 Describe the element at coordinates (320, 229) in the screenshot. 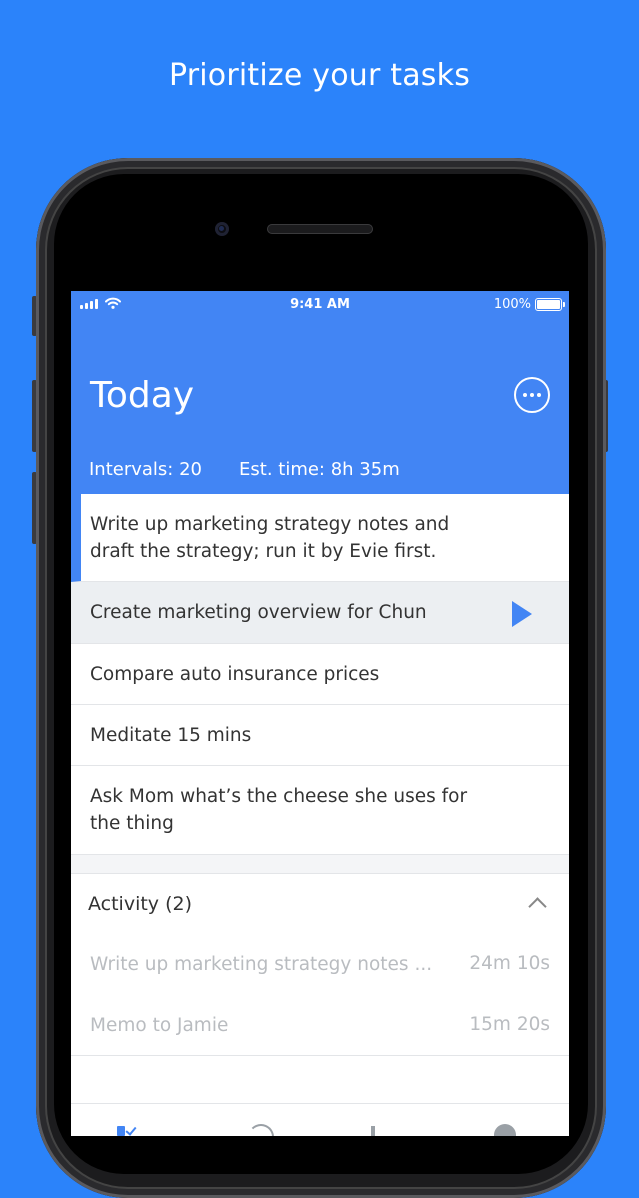

I see `earpiece-speaker` at that location.